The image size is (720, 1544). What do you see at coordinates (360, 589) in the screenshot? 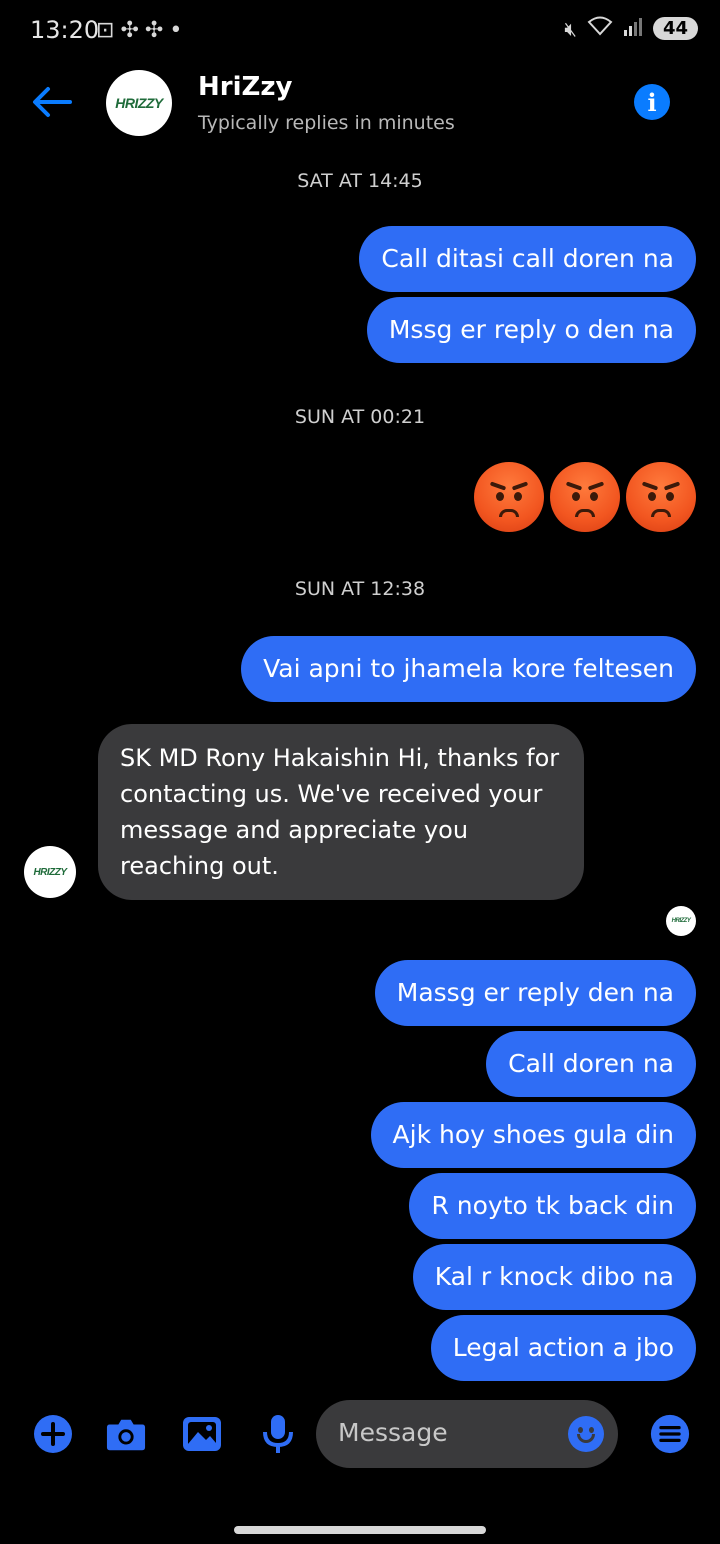
I see `timestamp: SUN AT 12:38` at bounding box center [360, 589].